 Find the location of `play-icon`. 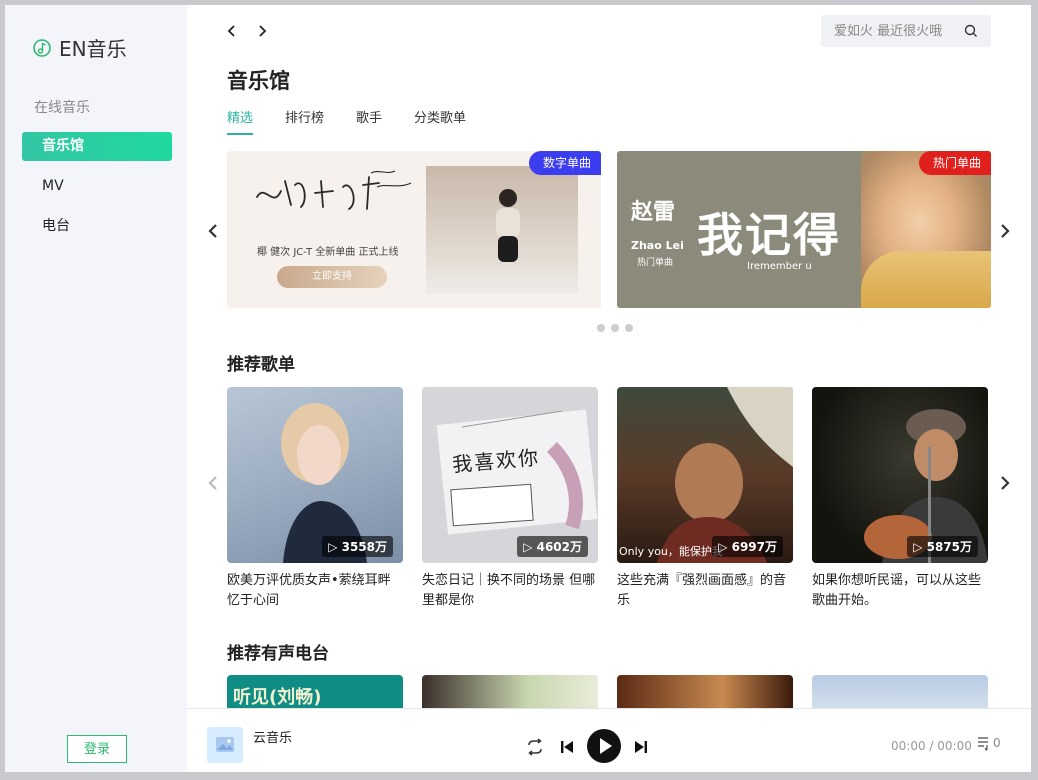

play-icon is located at coordinates (606, 746).